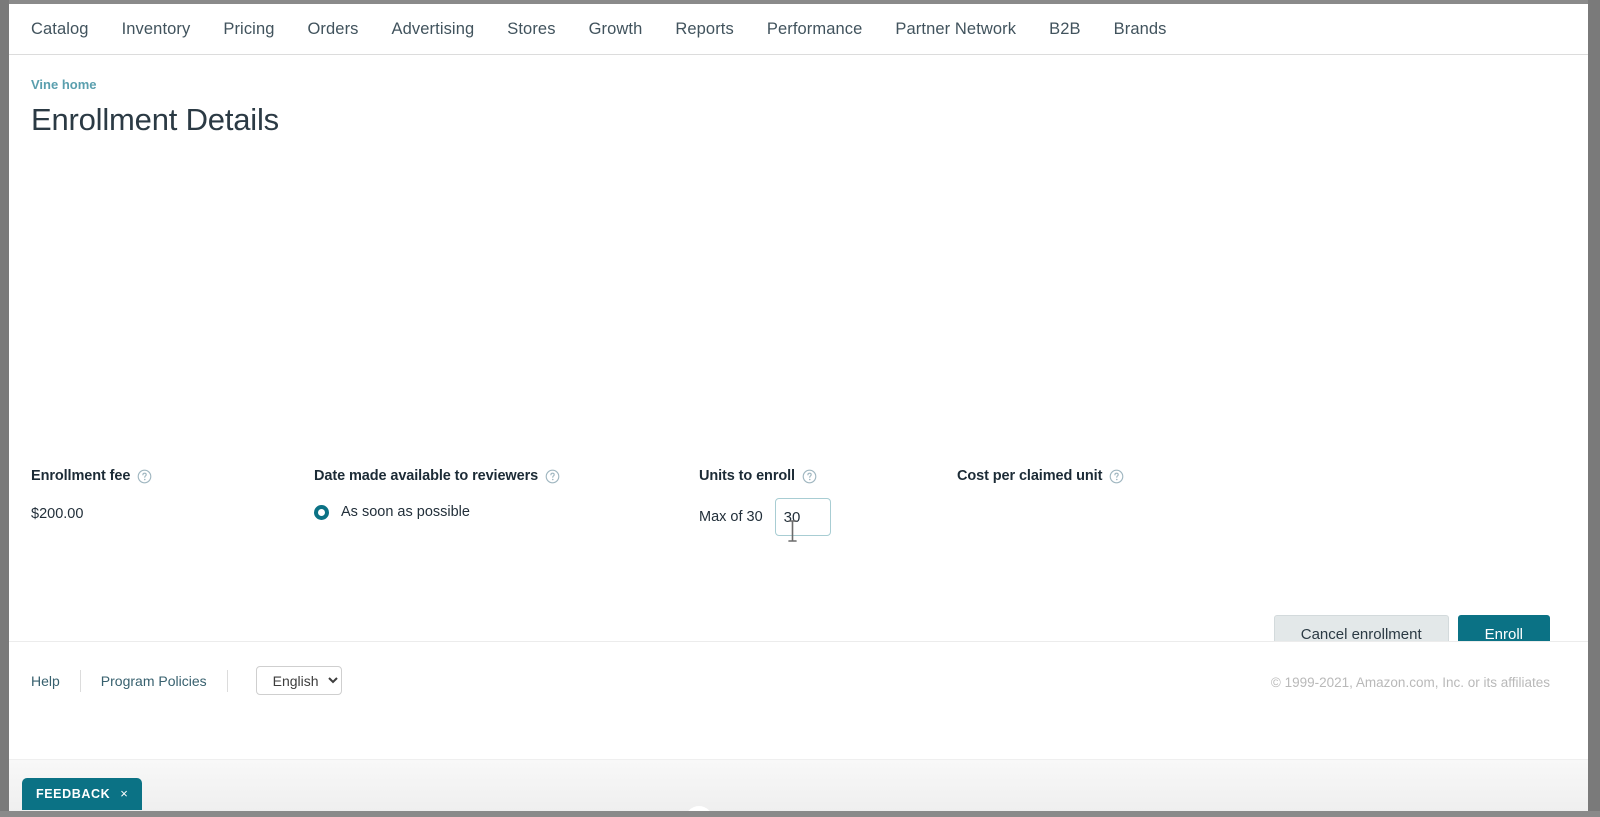  Describe the element at coordinates (731, 517) in the screenshot. I see `units-max-label: Max of 30` at that location.